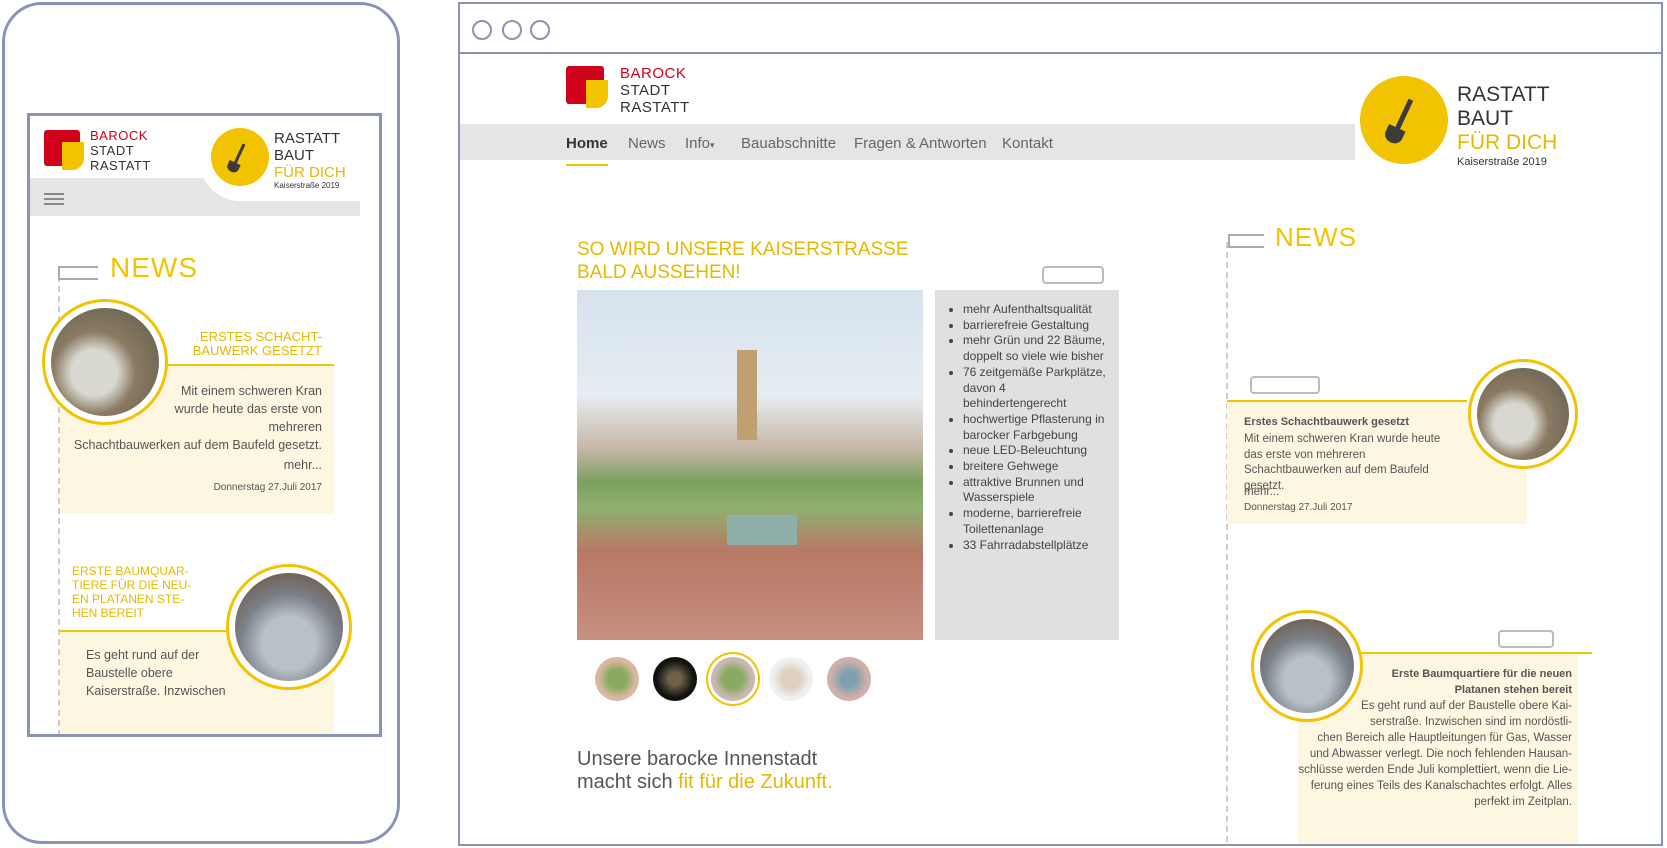 The height and width of the screenshot is (848, 1667). I want to click on campaign-line2: BAUT, so click(1485, 118).